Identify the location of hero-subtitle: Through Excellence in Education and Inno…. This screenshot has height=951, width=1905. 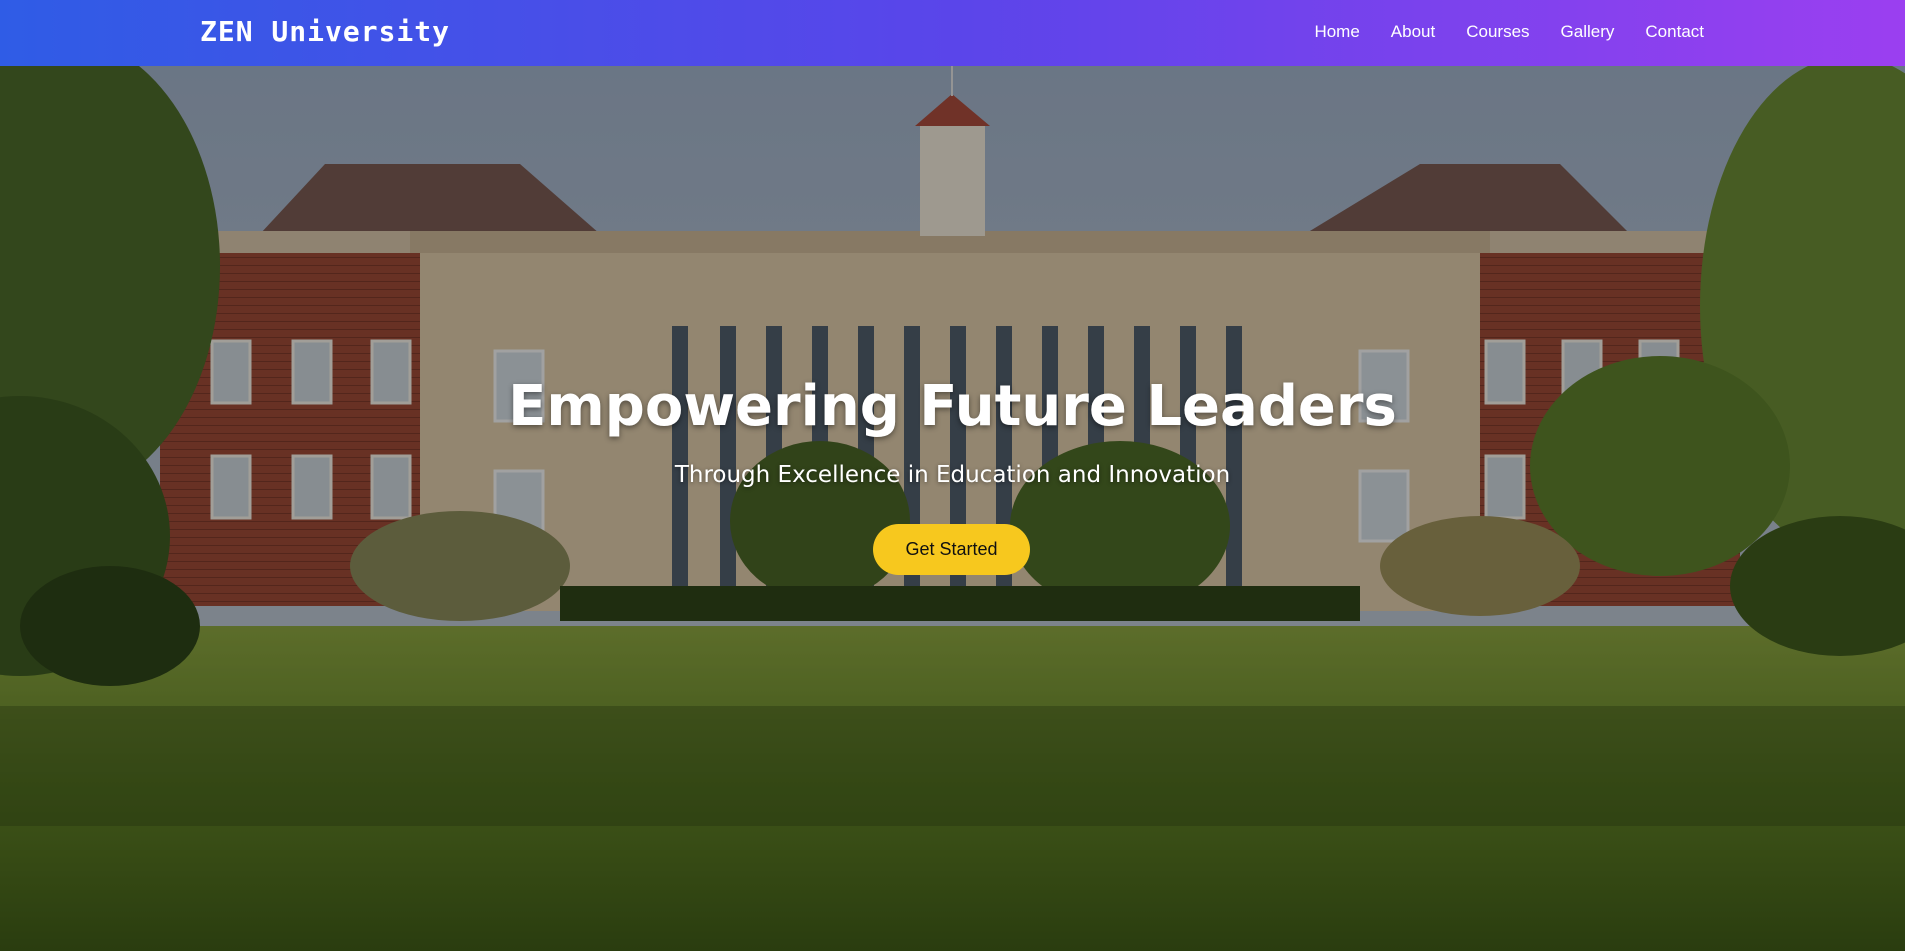
(952, 475).